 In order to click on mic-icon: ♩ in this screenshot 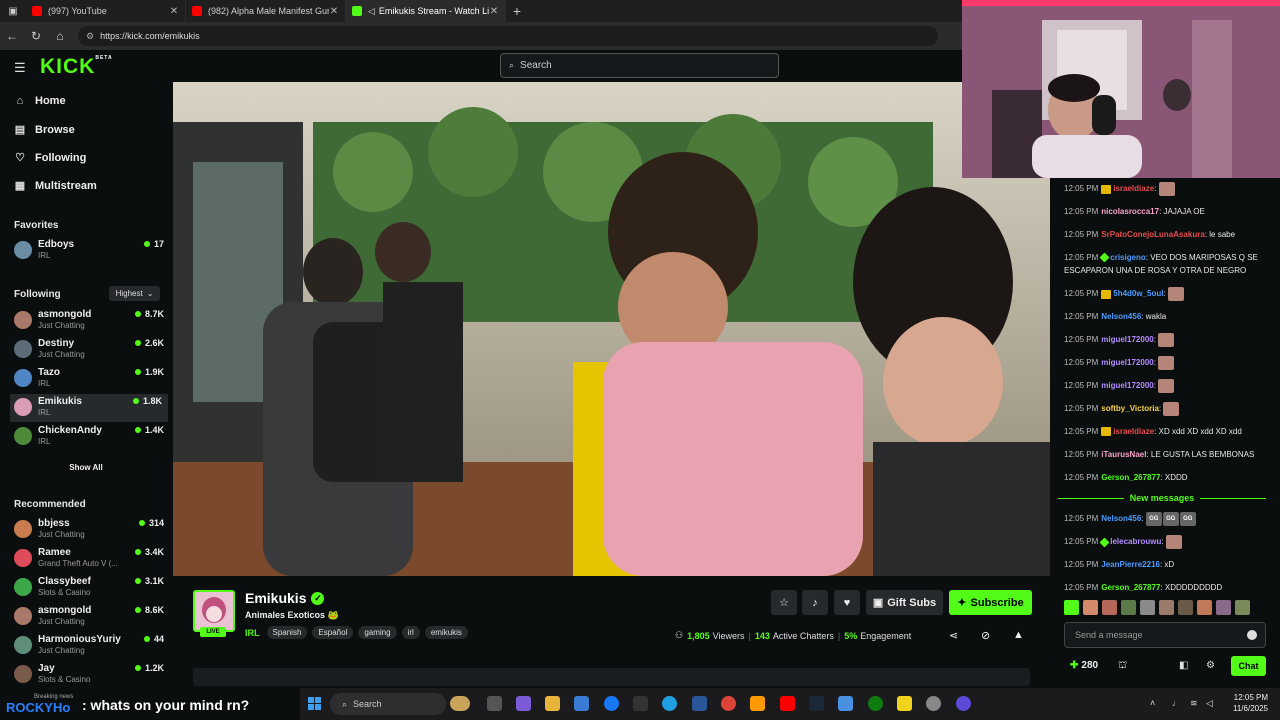, I will do `click(1176, 703)`.